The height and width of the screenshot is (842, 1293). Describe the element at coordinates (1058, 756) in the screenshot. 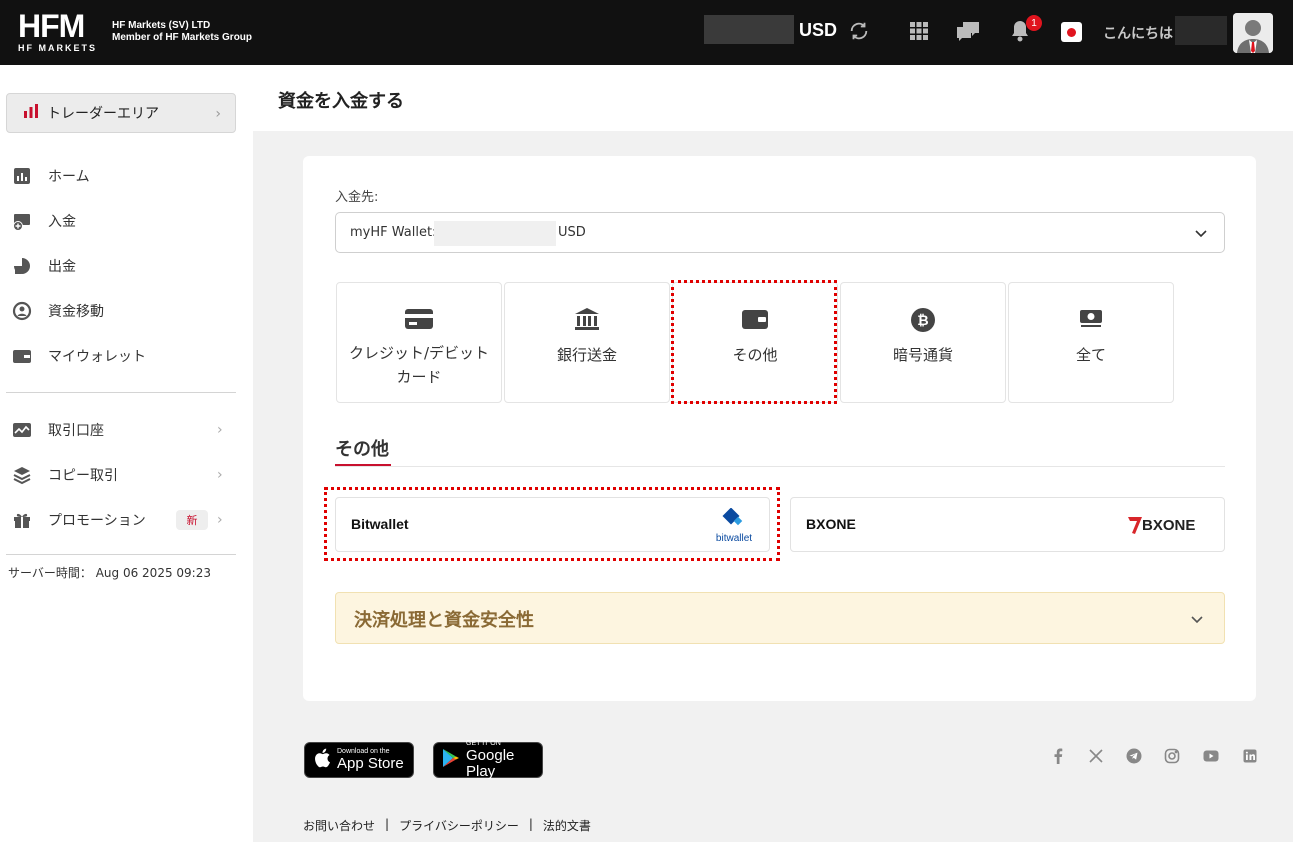

I see `facebook-icon` at that location.